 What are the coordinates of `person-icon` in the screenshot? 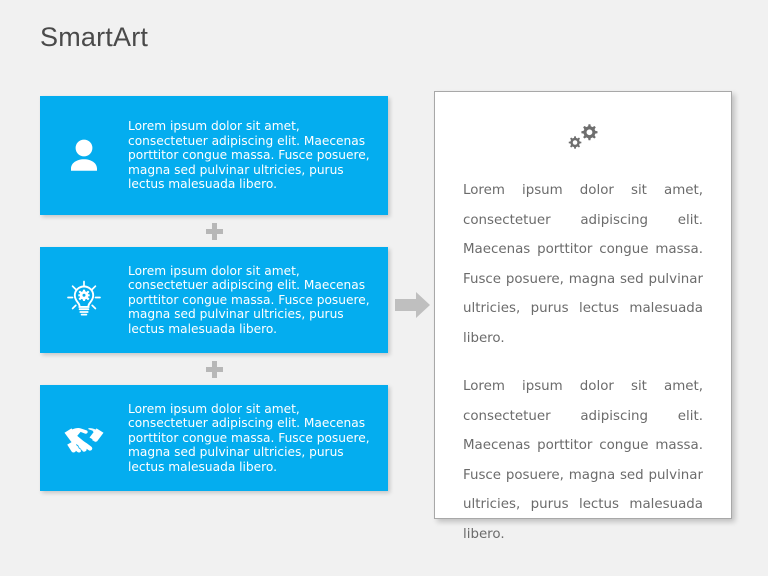 It's located at (84, 156).